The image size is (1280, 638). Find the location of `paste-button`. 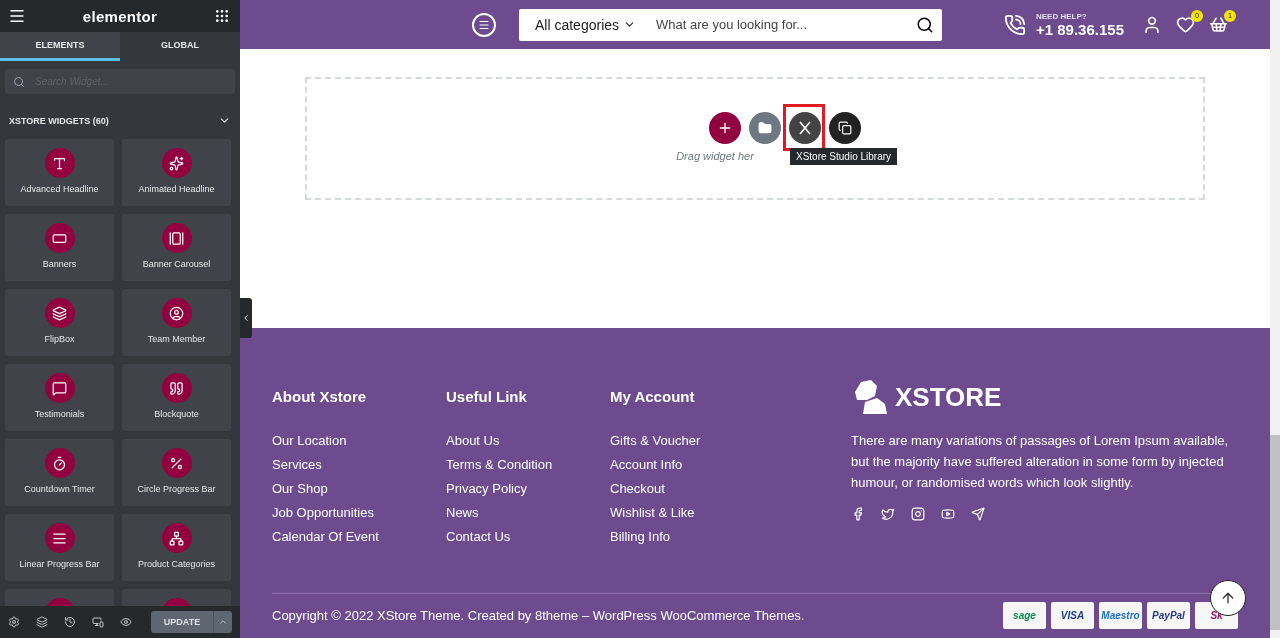

paste-button is located at coordinates (845, 128).